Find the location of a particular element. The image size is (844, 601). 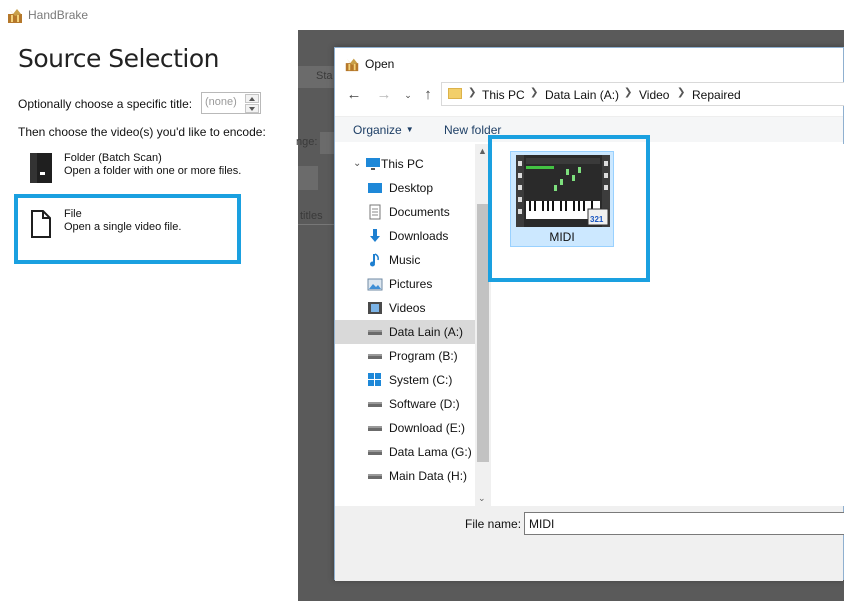

nav-item-documents: Documents is located at coordinates (405, 212).